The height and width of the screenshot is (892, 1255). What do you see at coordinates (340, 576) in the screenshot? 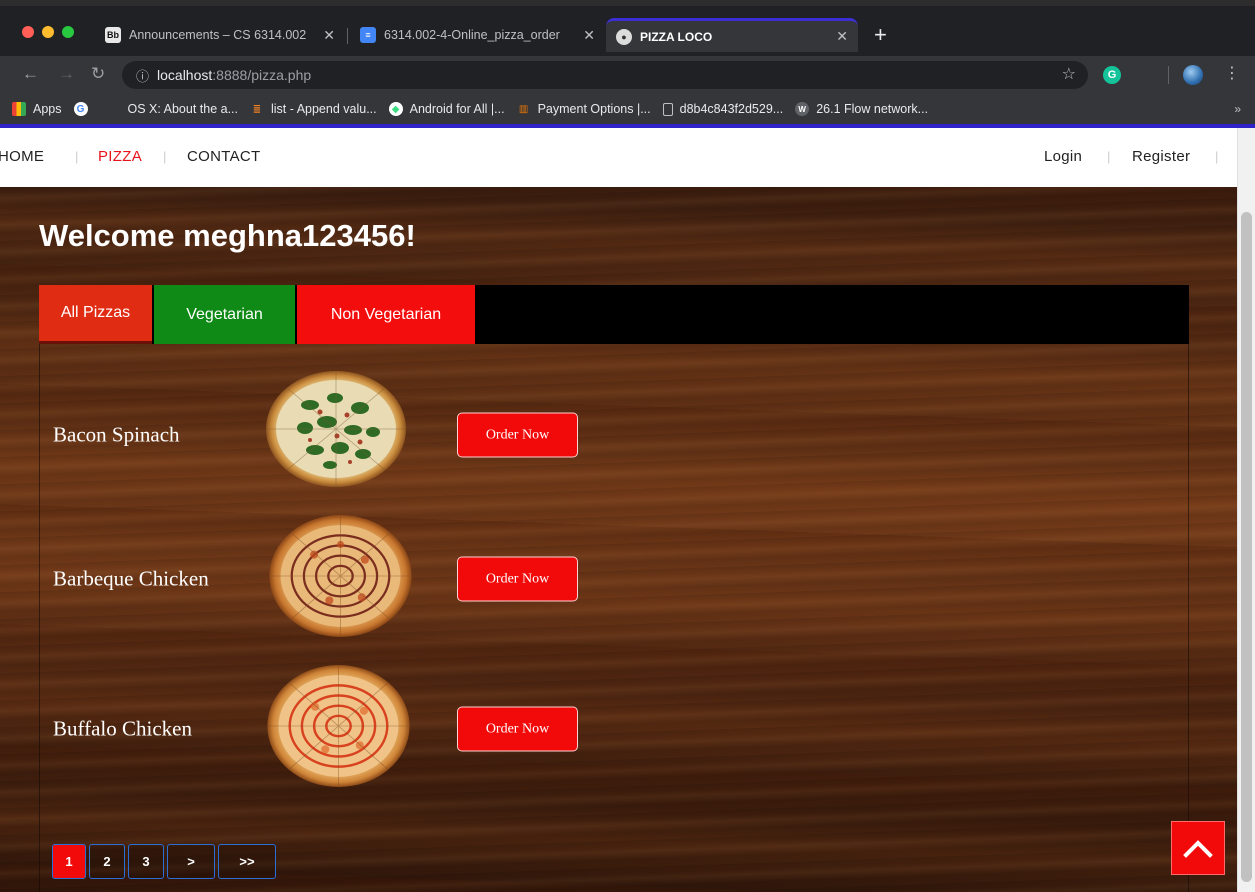
I see `barbeque-chicken-pizza-image` at bounding box center [340, 576].